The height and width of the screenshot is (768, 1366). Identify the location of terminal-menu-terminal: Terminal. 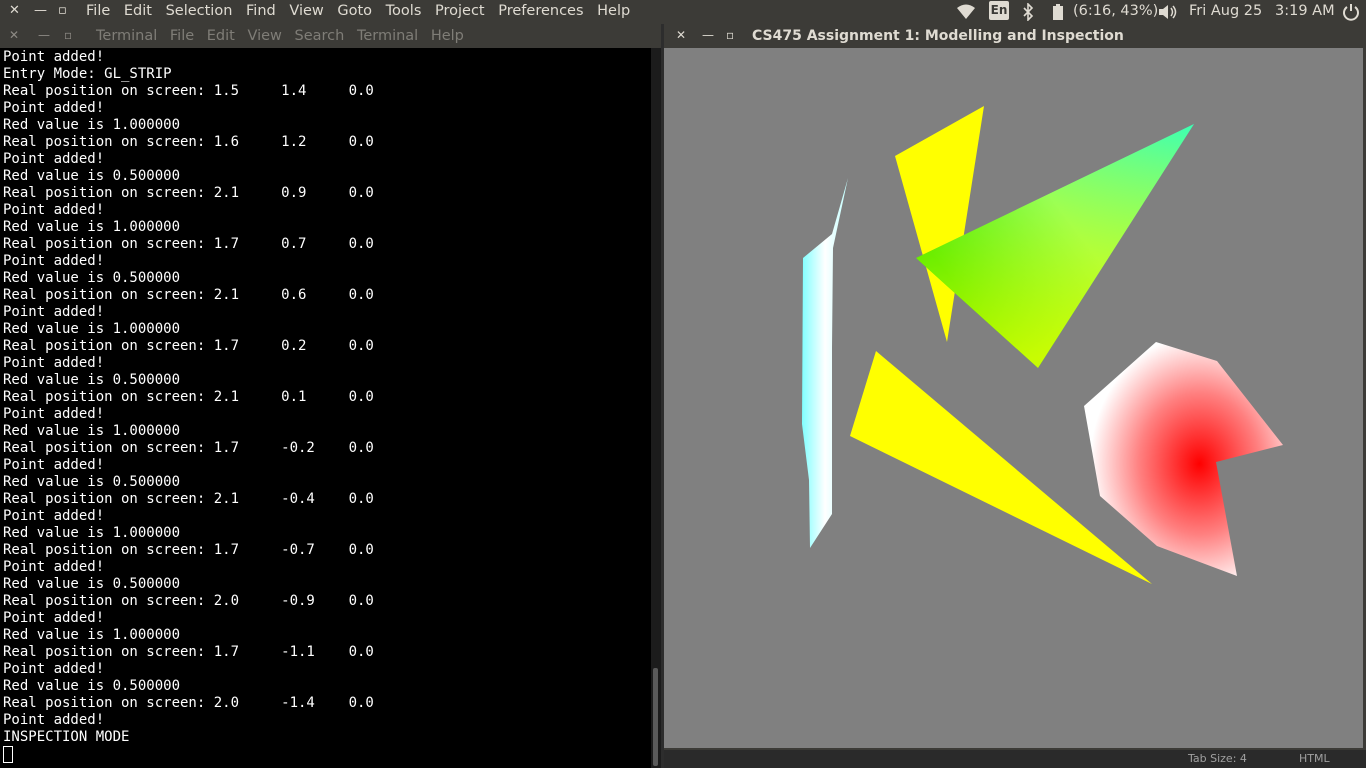
(126, 36).